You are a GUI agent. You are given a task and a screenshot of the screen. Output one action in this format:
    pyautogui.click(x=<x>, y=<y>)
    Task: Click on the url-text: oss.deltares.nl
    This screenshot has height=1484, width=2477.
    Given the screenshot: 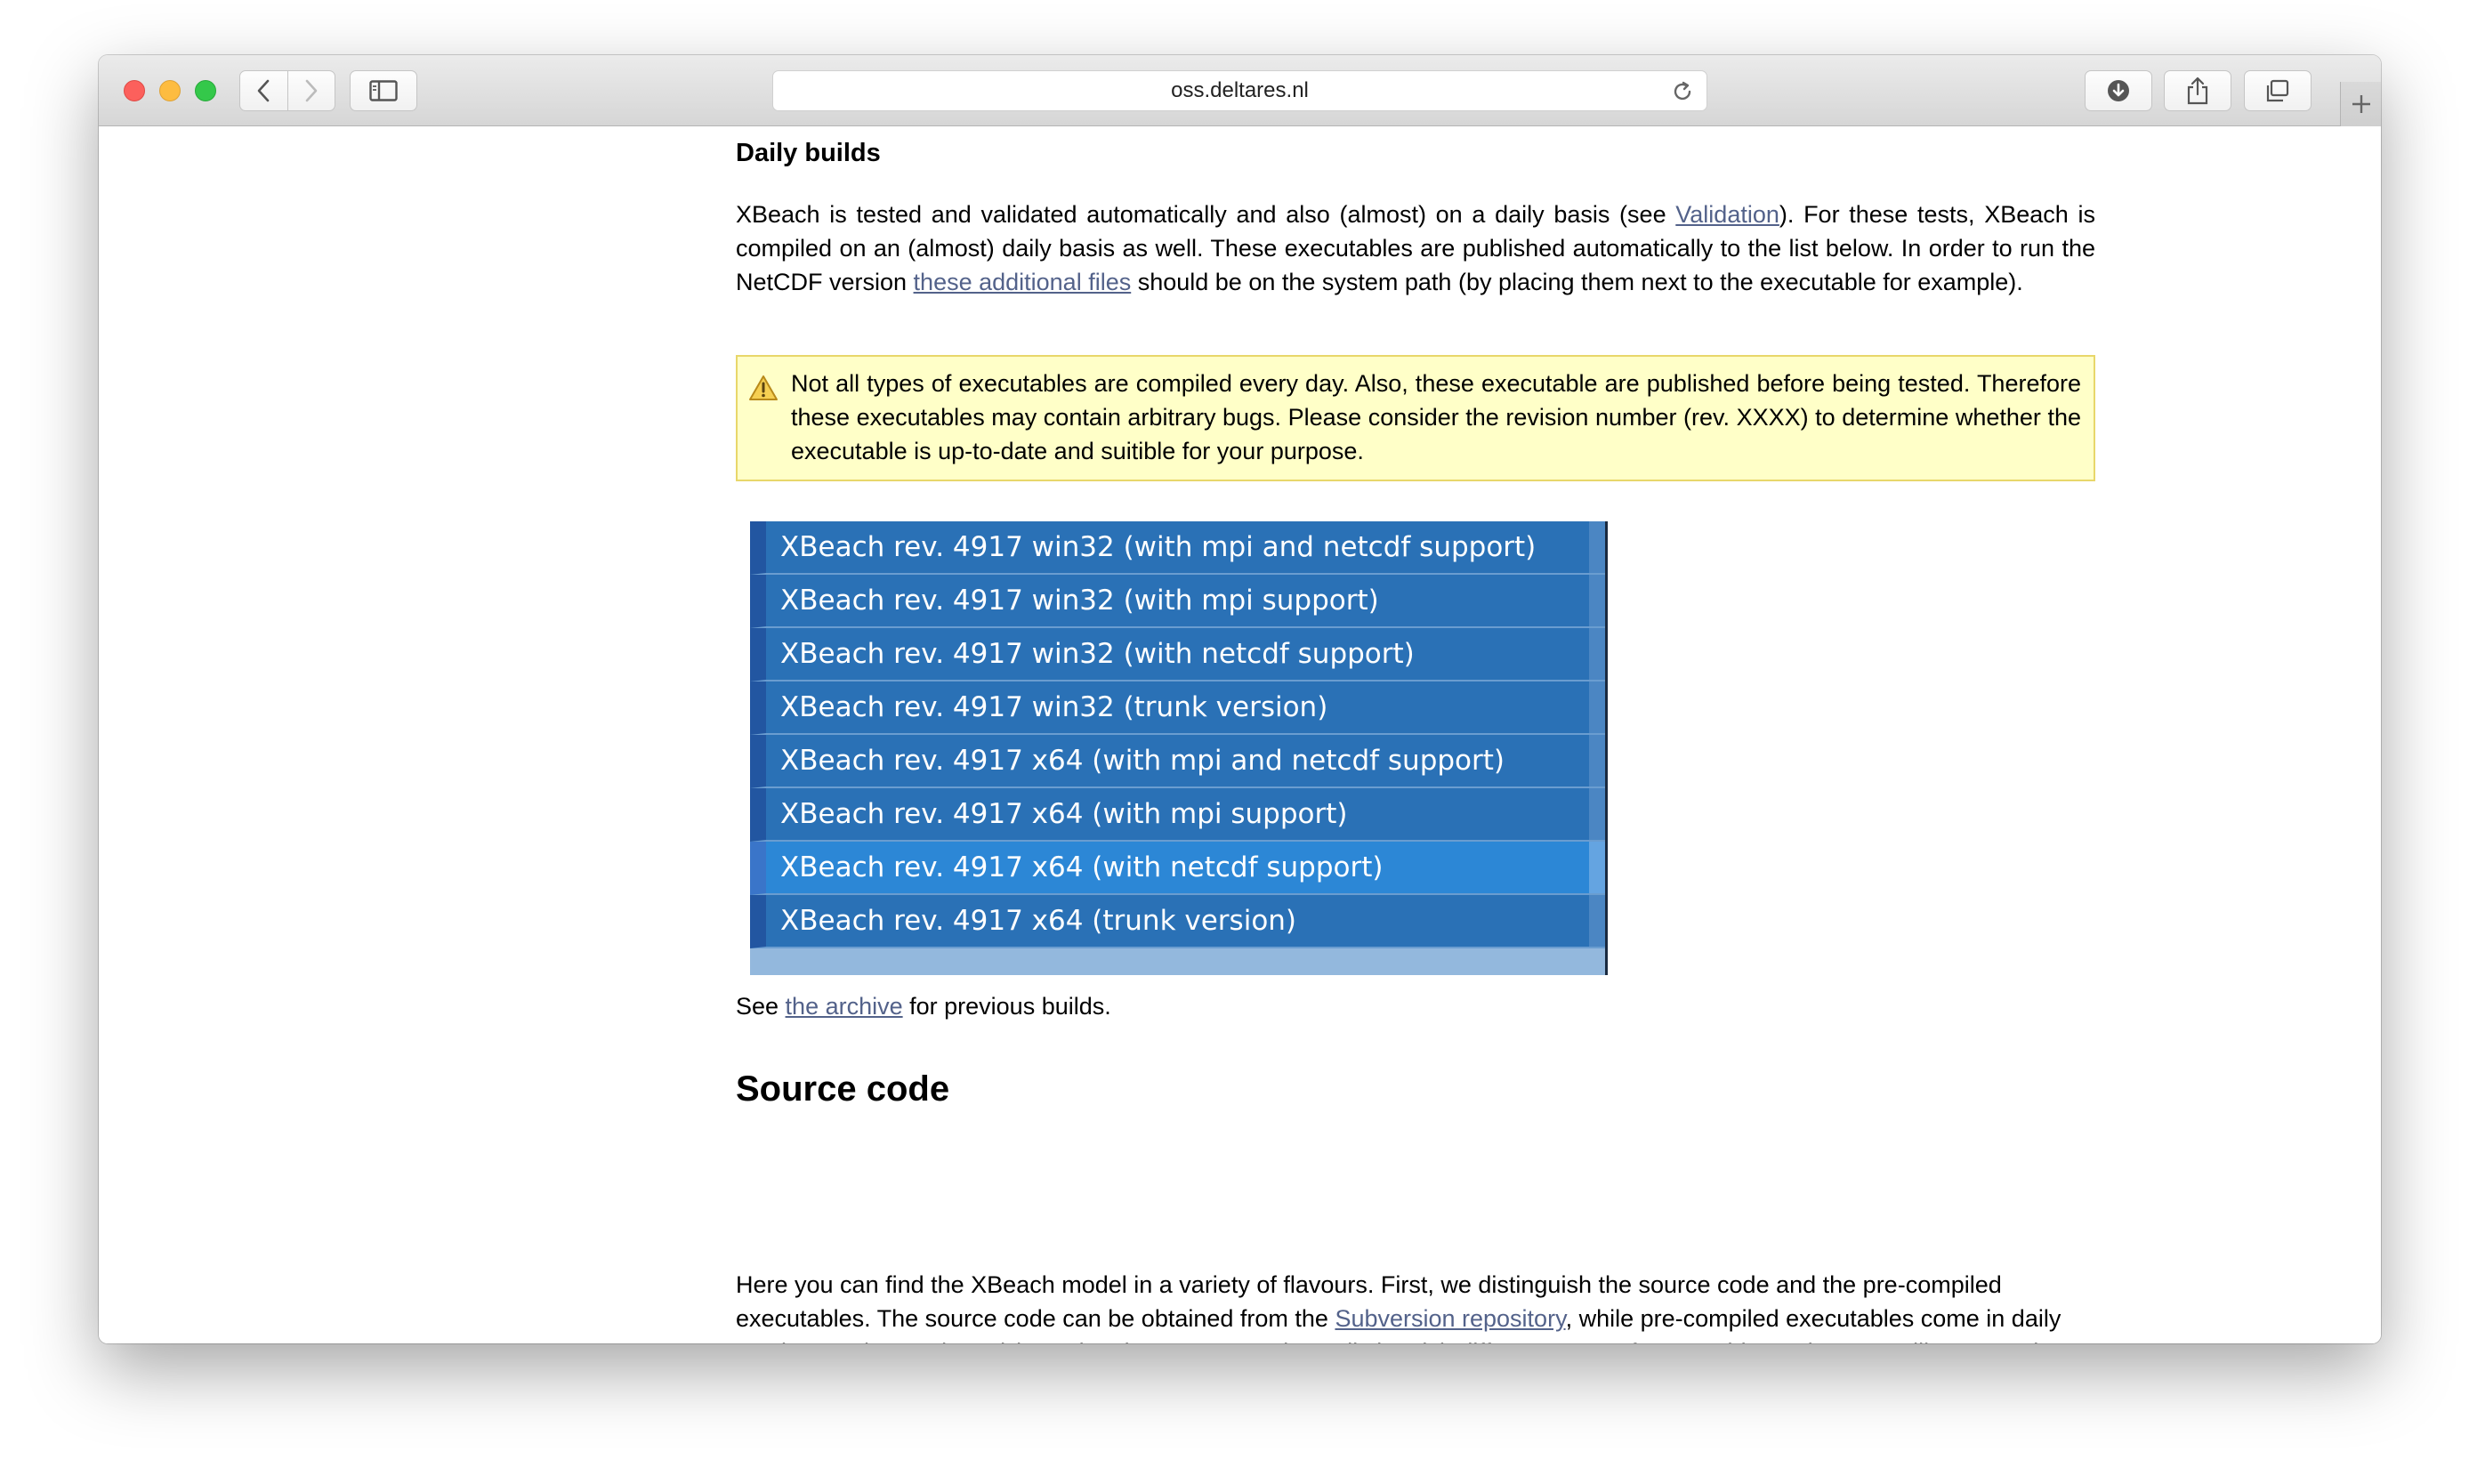 What is the action you would take?
    pyautogui.click(x=1240, y=90)
    